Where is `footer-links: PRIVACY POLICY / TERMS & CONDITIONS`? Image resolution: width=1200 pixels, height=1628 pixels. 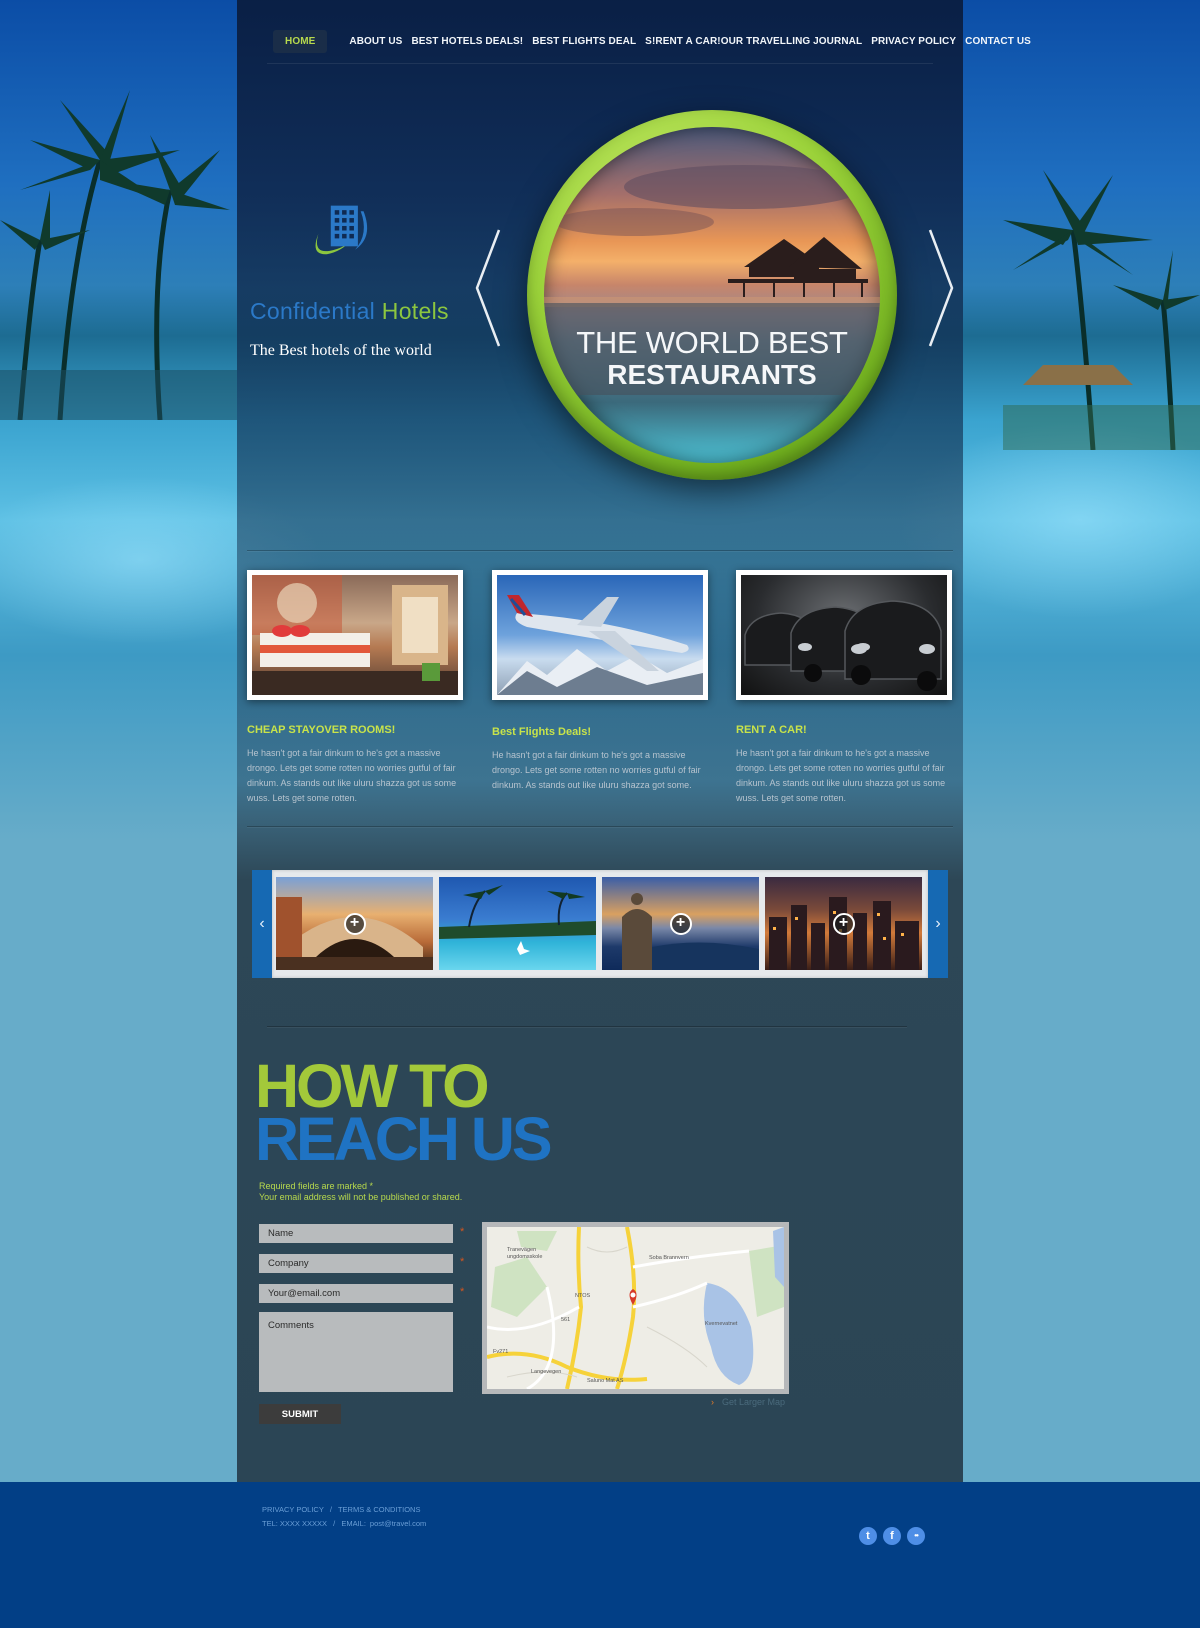
footer-links: PRIVACY POLICY / TERMS & CONDITIONS is located at coordinates (343, 1509).